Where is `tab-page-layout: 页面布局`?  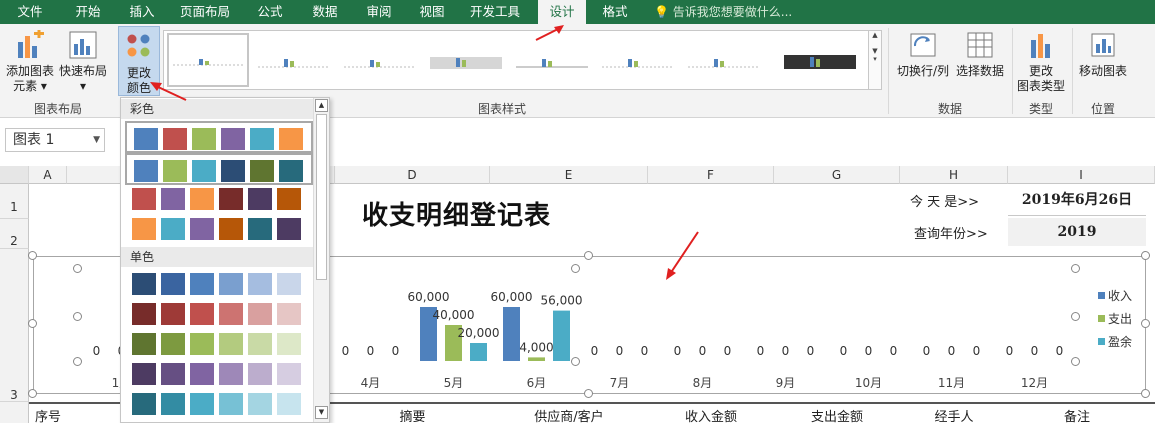 tab-page-layout: 页面布局 is located at coordinates (205, 12).